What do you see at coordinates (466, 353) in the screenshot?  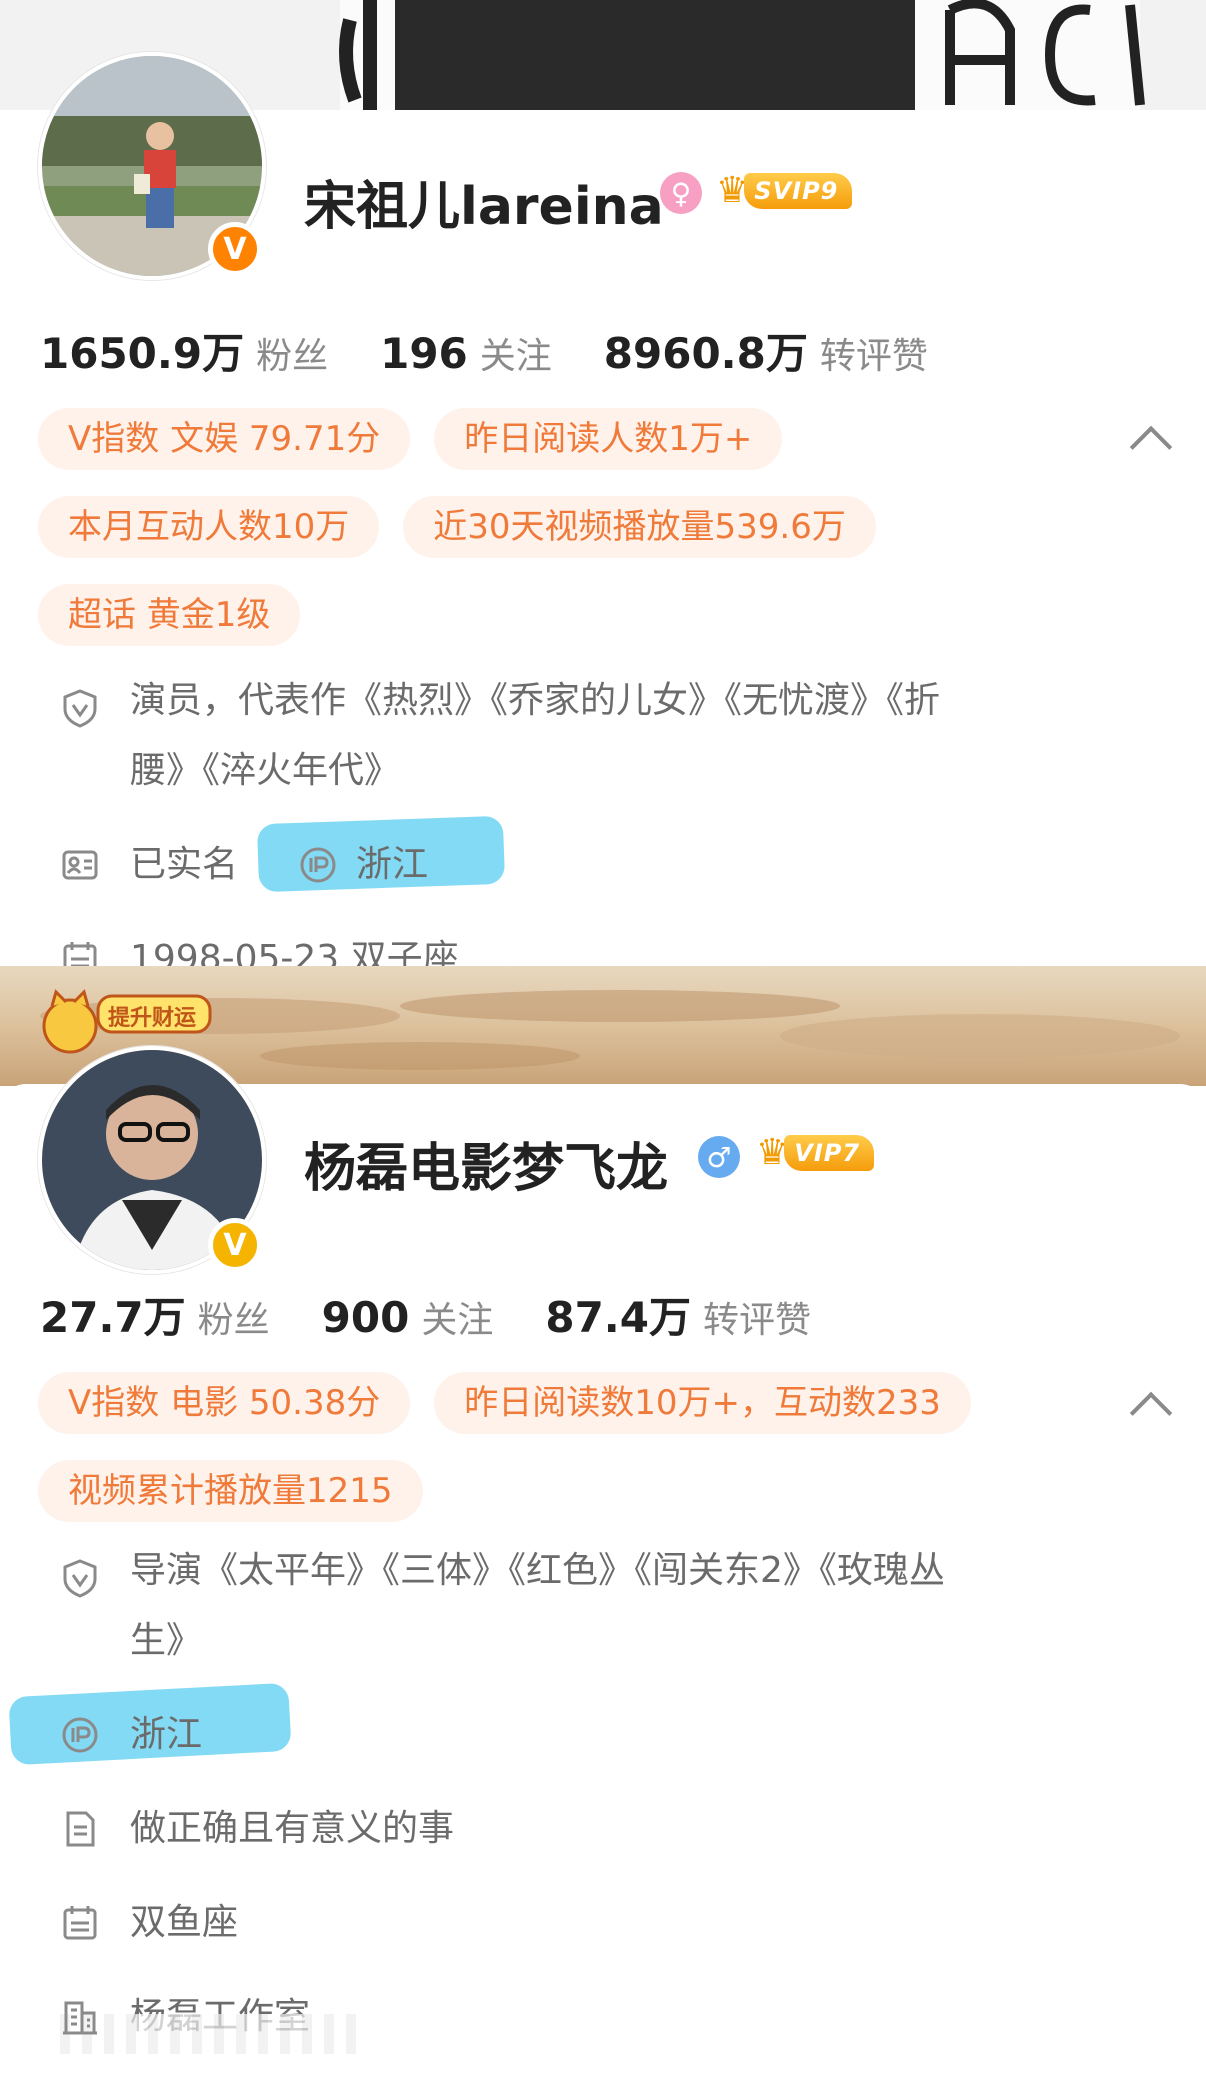 I see `stat-following: 196 关注` at bounding box center [466, 353].